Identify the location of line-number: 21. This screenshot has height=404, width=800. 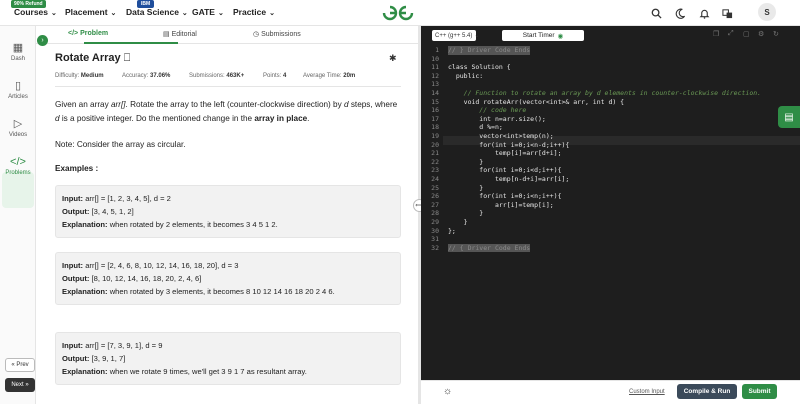
(435, 153).